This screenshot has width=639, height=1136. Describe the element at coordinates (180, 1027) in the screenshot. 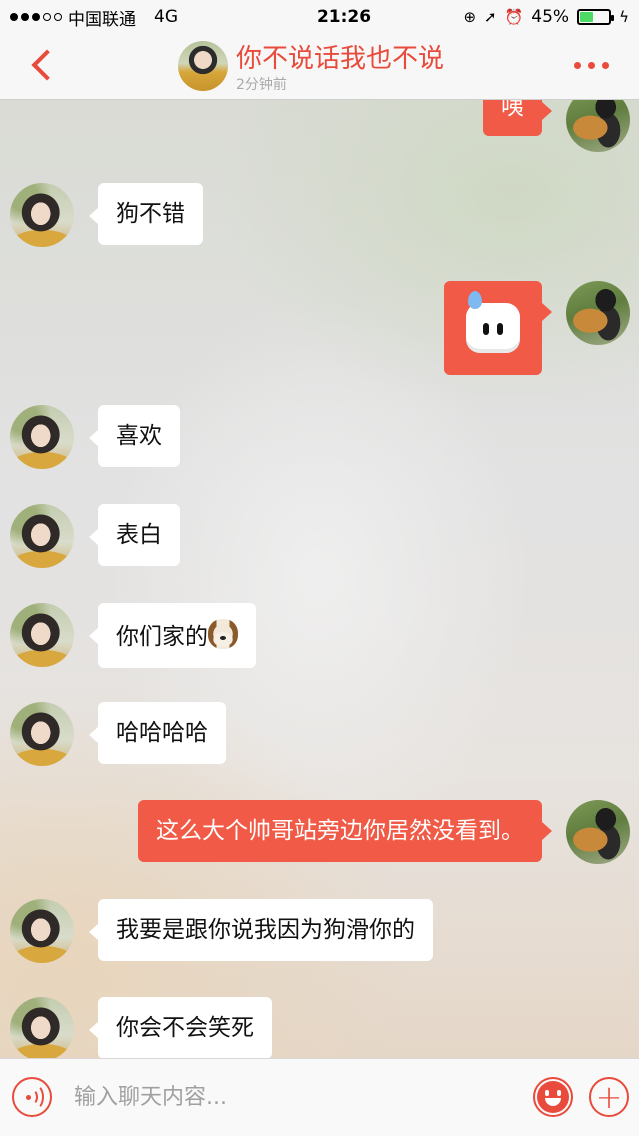

I see `message-bubble: 你会不会笑死` at that location.